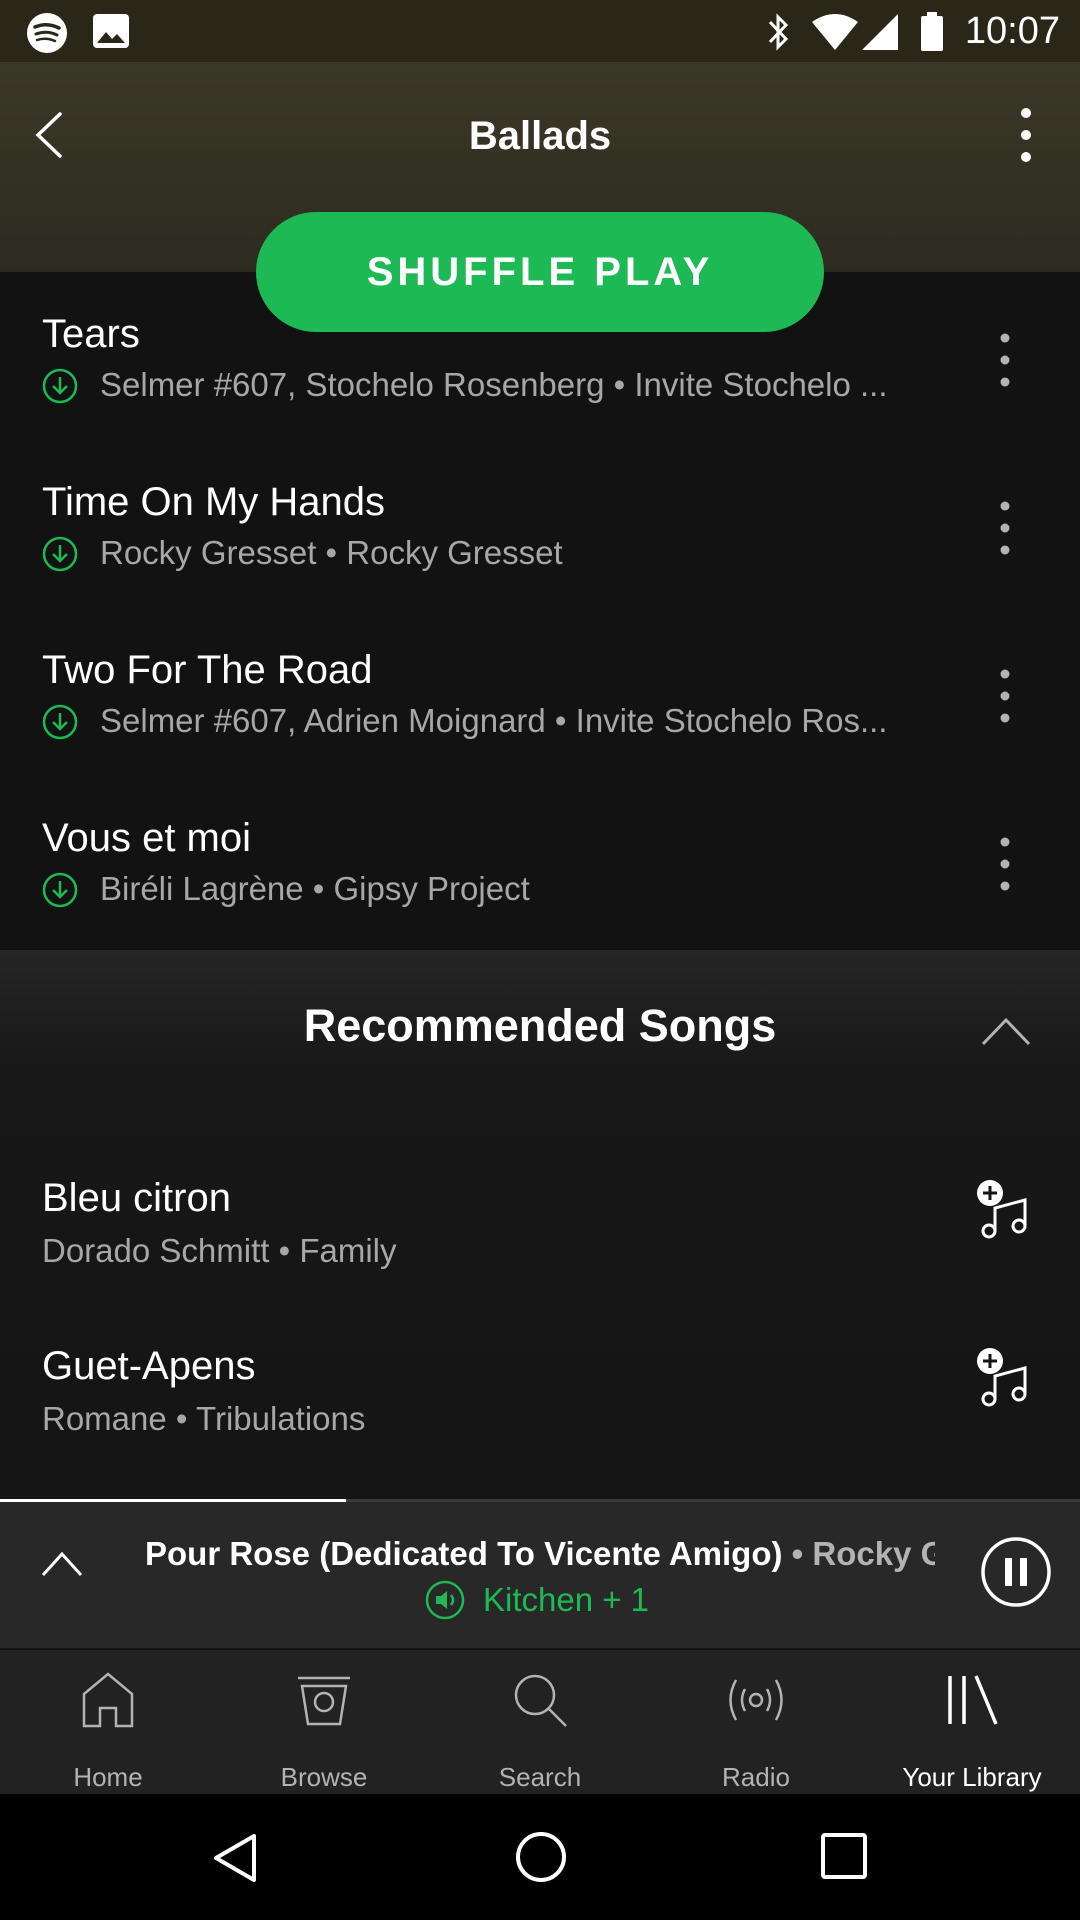  What do you see at coordinates (540, 1246) in the screenshot?
I see `recommended-song-row: Bleu citron Dorado Schmitt • Family` at bounding box center [540, 1246].